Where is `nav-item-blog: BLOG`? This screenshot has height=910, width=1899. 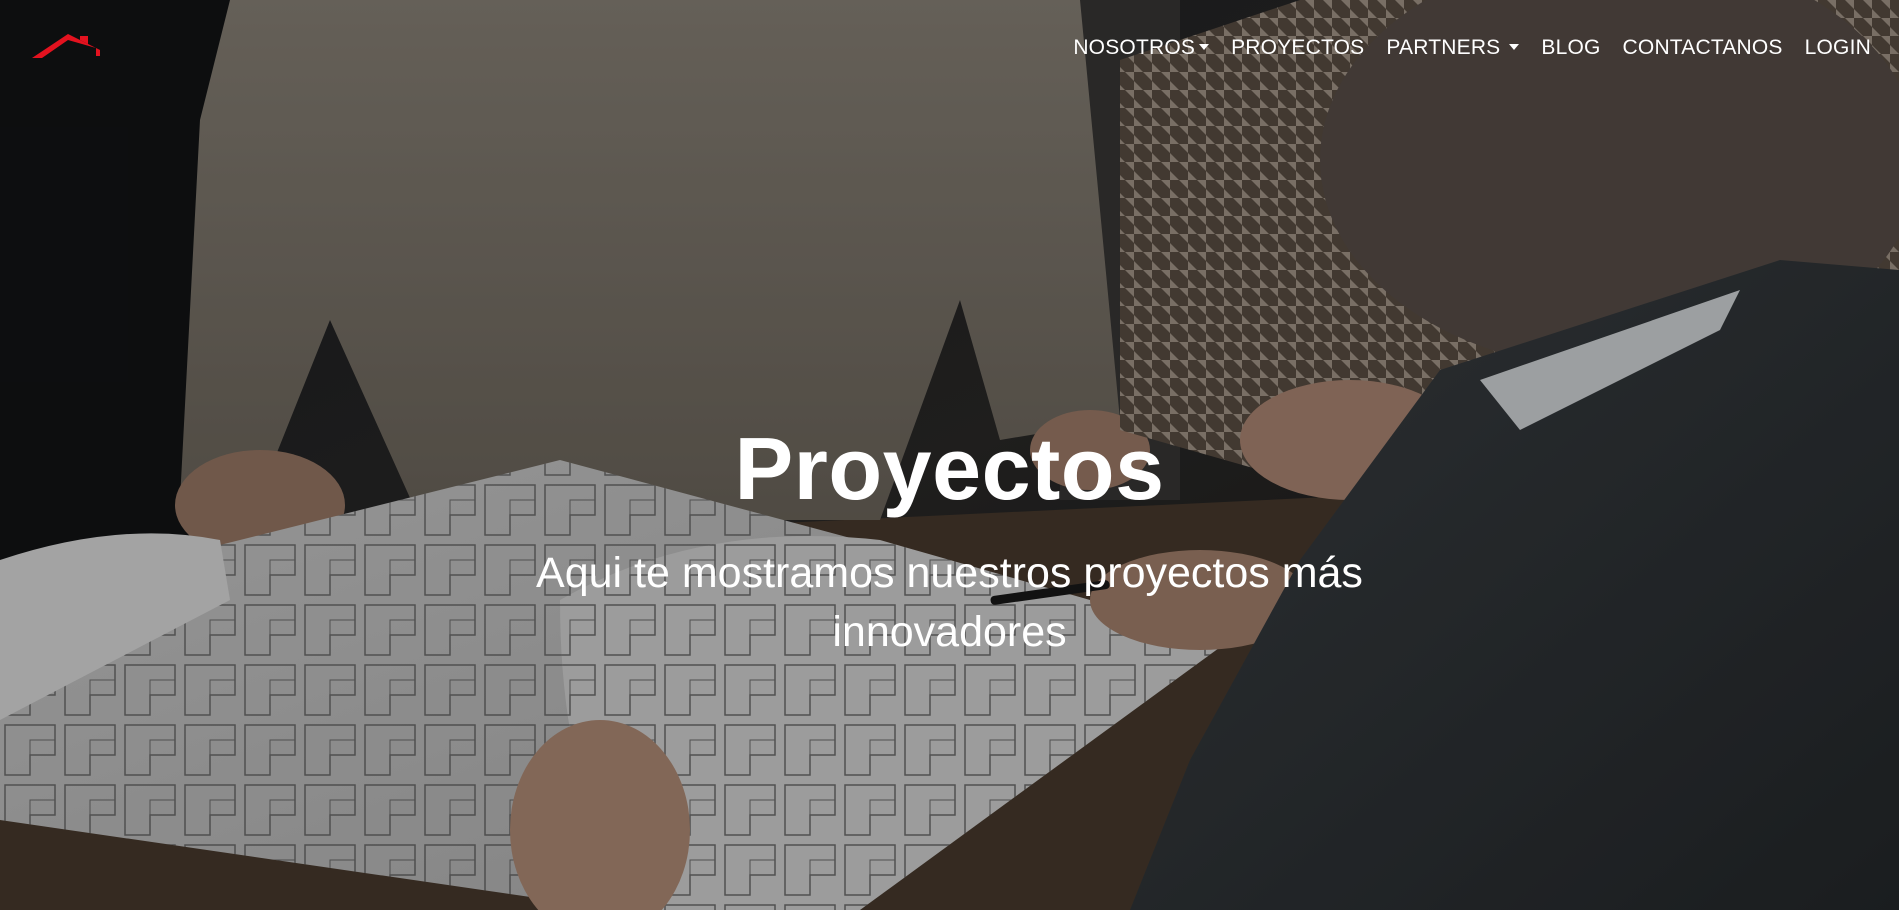 nav-item-blog: BLOG is located at coordinates (1570, 48).